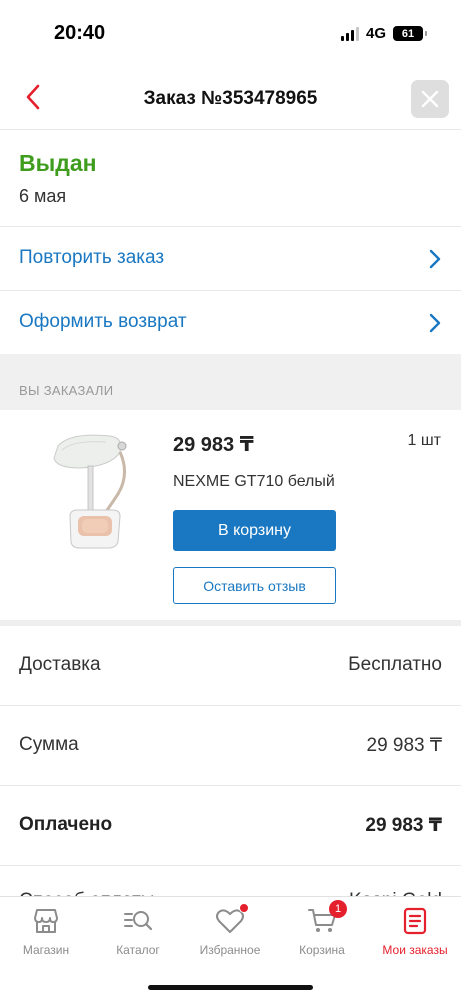 Image resolution: width=461 pixels, height=999 pixels. Describe the element at coordinates (230, 382) in the screenshot. I see `ordered-section-header: ВЫ ЗАКАЗАЛИ` at that location.